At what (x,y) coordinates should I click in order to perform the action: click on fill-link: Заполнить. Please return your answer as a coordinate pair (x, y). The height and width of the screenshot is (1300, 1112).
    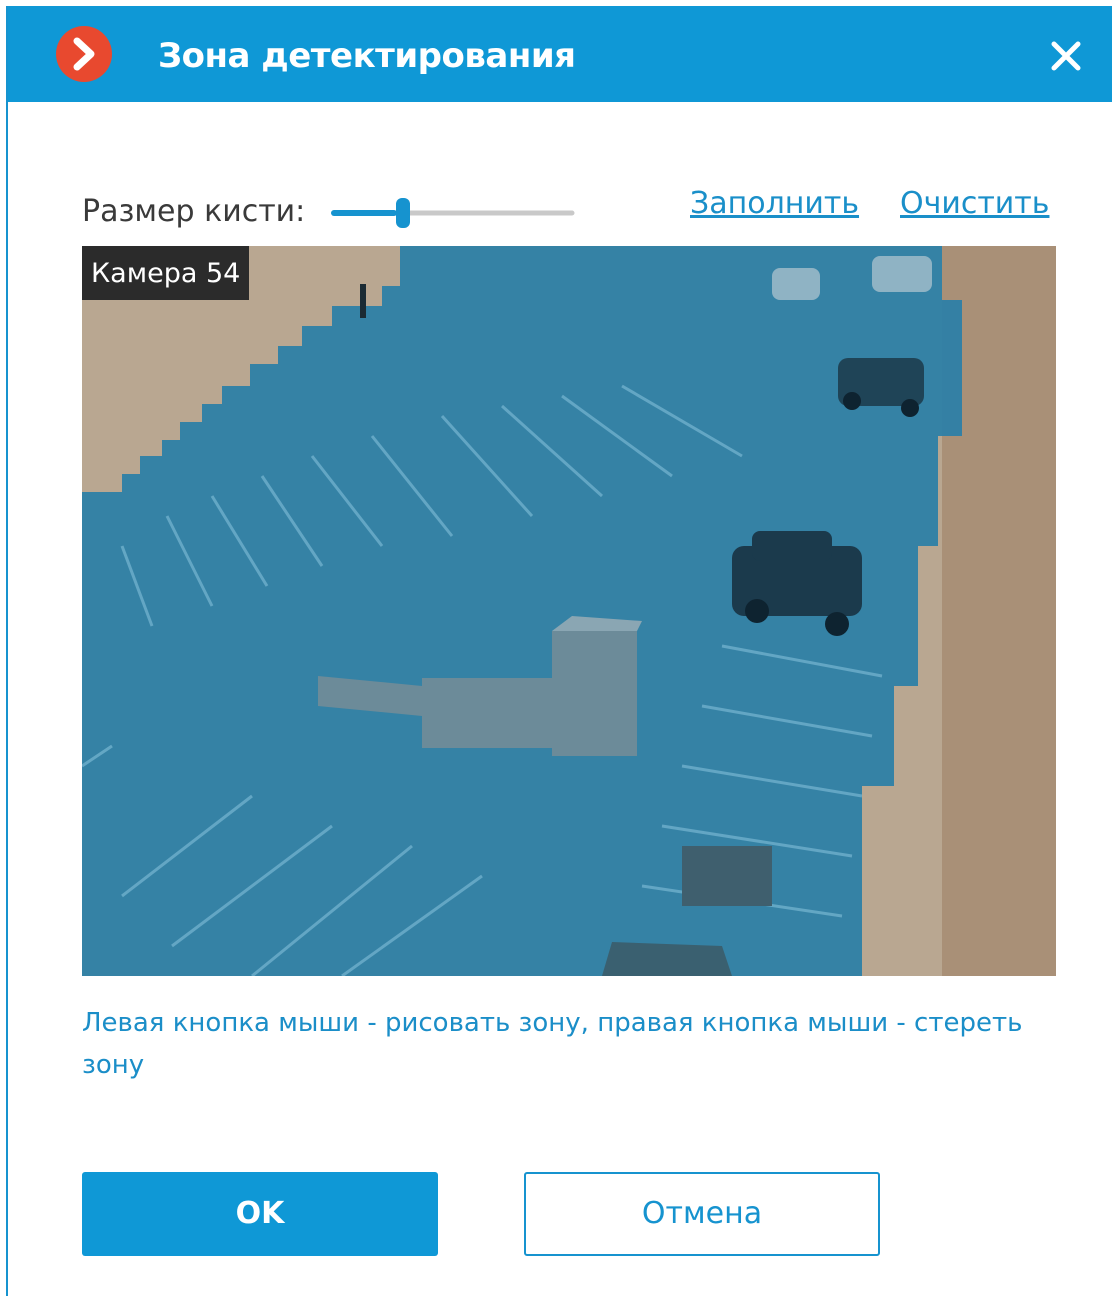
    Looking at the image, I should click on (774, 203).